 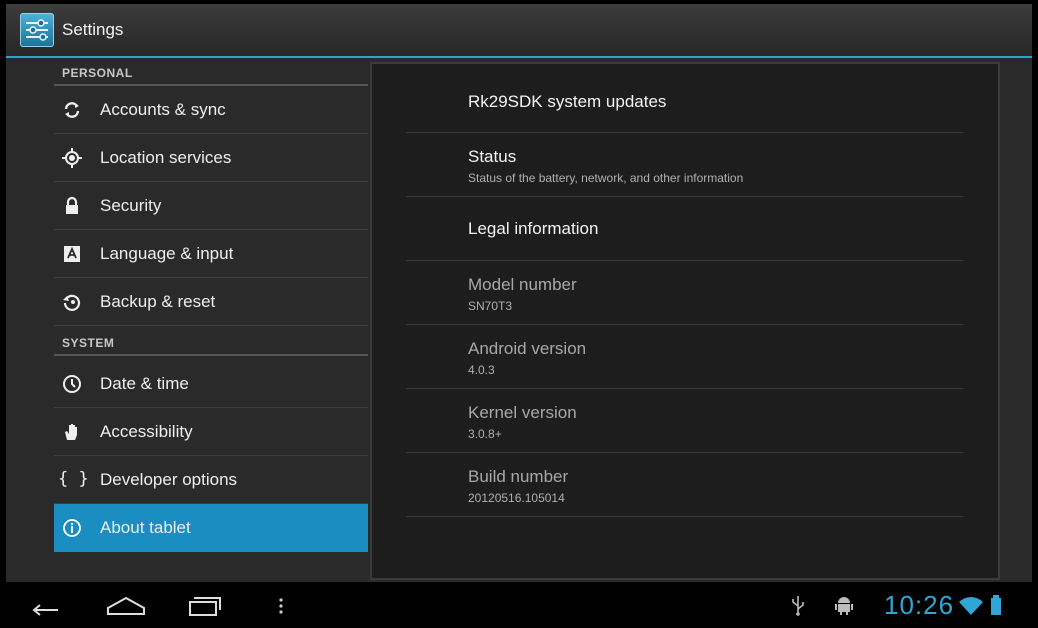 What do you see at coordinates (516, 498) in the screenshot?
I see `pref-summary: 20120516.105014` at bounding box center [516, 498].